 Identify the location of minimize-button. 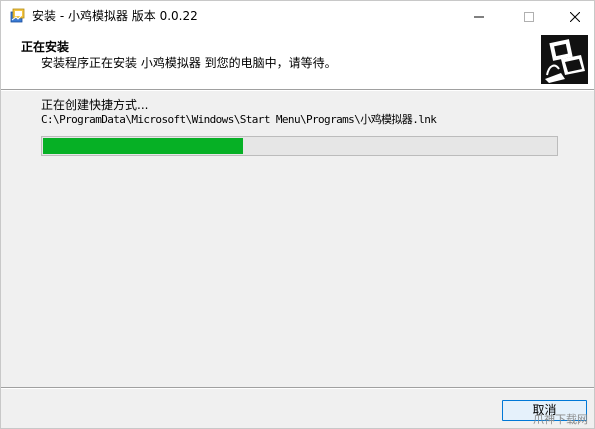
(479, 16).